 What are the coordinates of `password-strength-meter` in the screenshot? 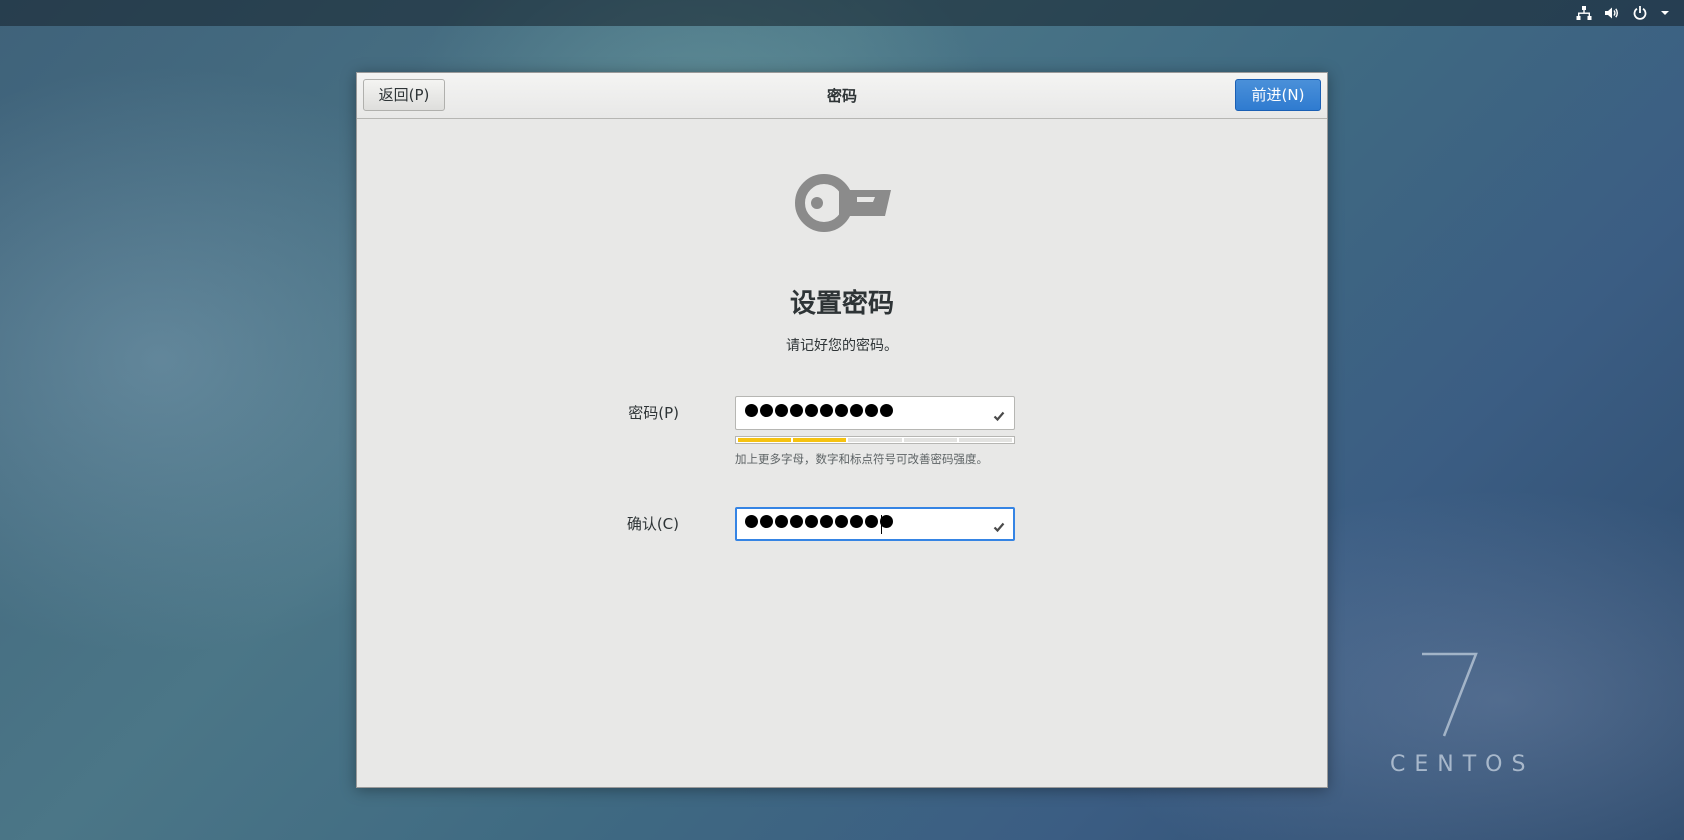 It's located at (875, 440).